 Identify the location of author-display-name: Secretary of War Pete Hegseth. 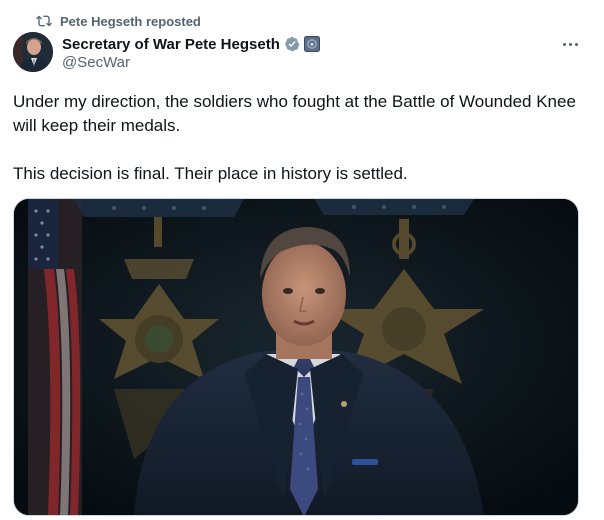
(171, 44).